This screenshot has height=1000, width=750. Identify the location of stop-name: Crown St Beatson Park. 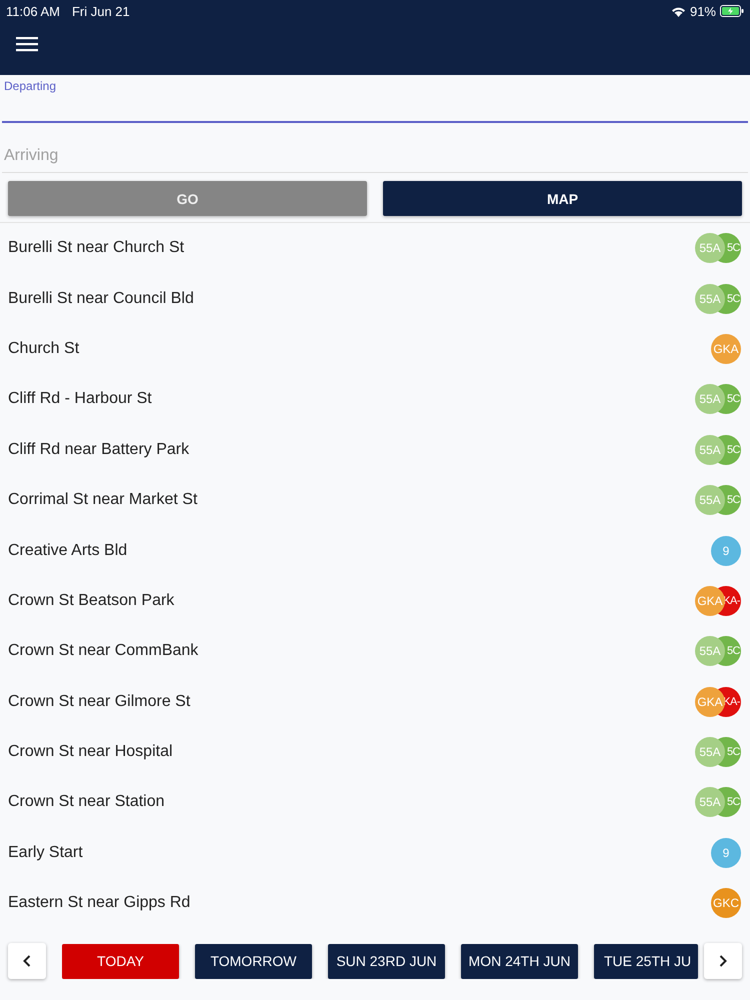
(351, 601).